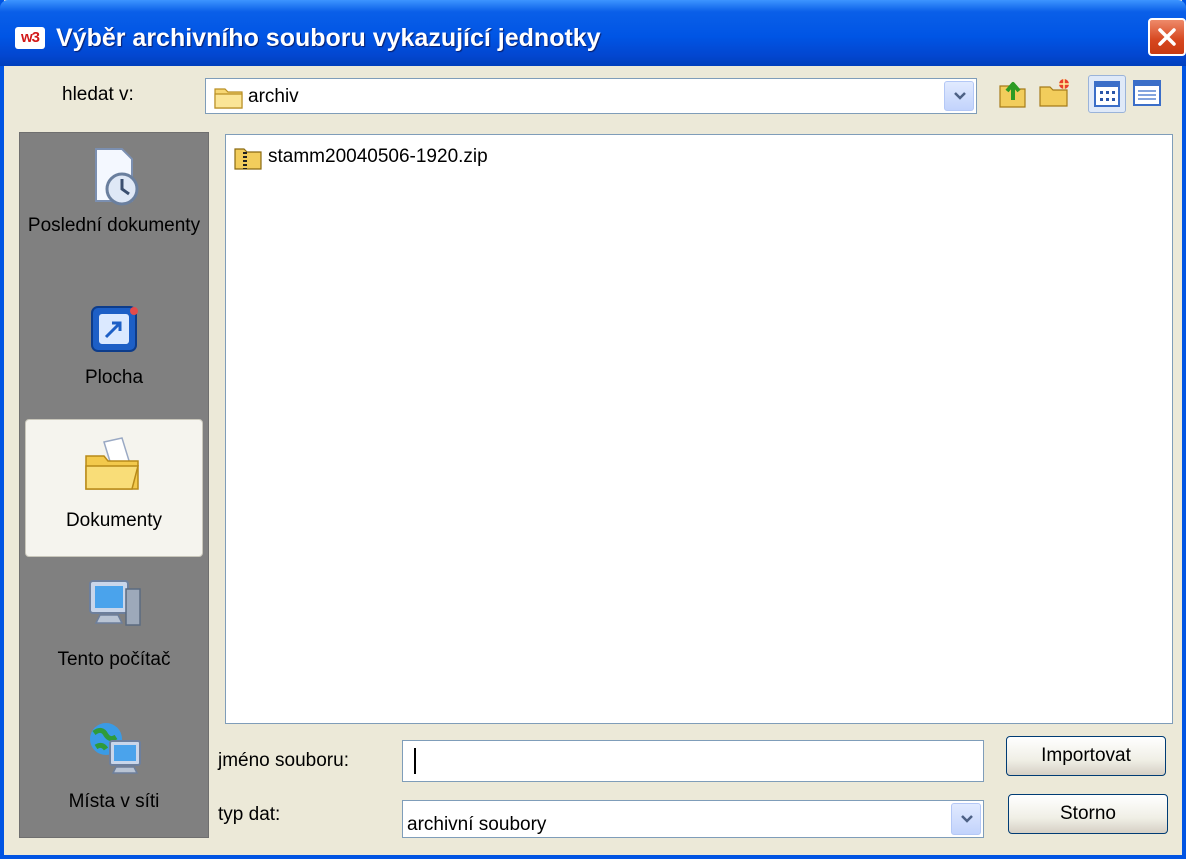 The height and width of the screenshot is (859, 1186). Describe the element at coordinates (114, 801) in the screenshot. I see `place-label: Místa v síti` at that location.